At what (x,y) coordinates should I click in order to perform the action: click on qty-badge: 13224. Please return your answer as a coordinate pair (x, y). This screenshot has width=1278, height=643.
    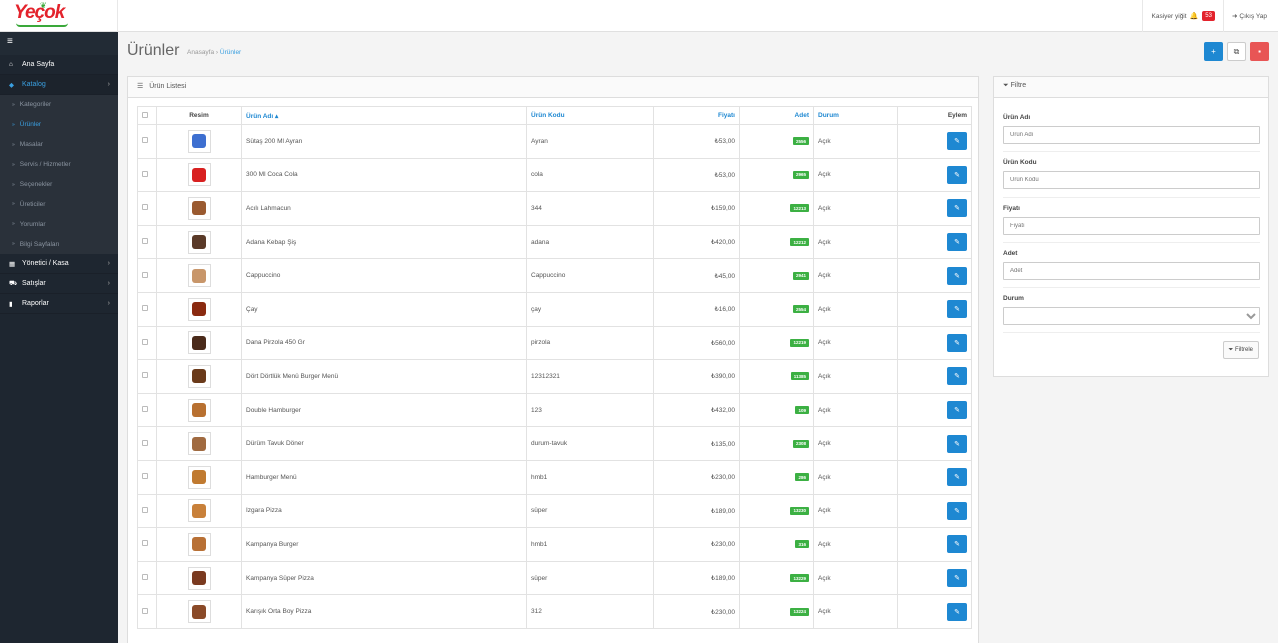
    Looking at the image, I should click on (799, 611).